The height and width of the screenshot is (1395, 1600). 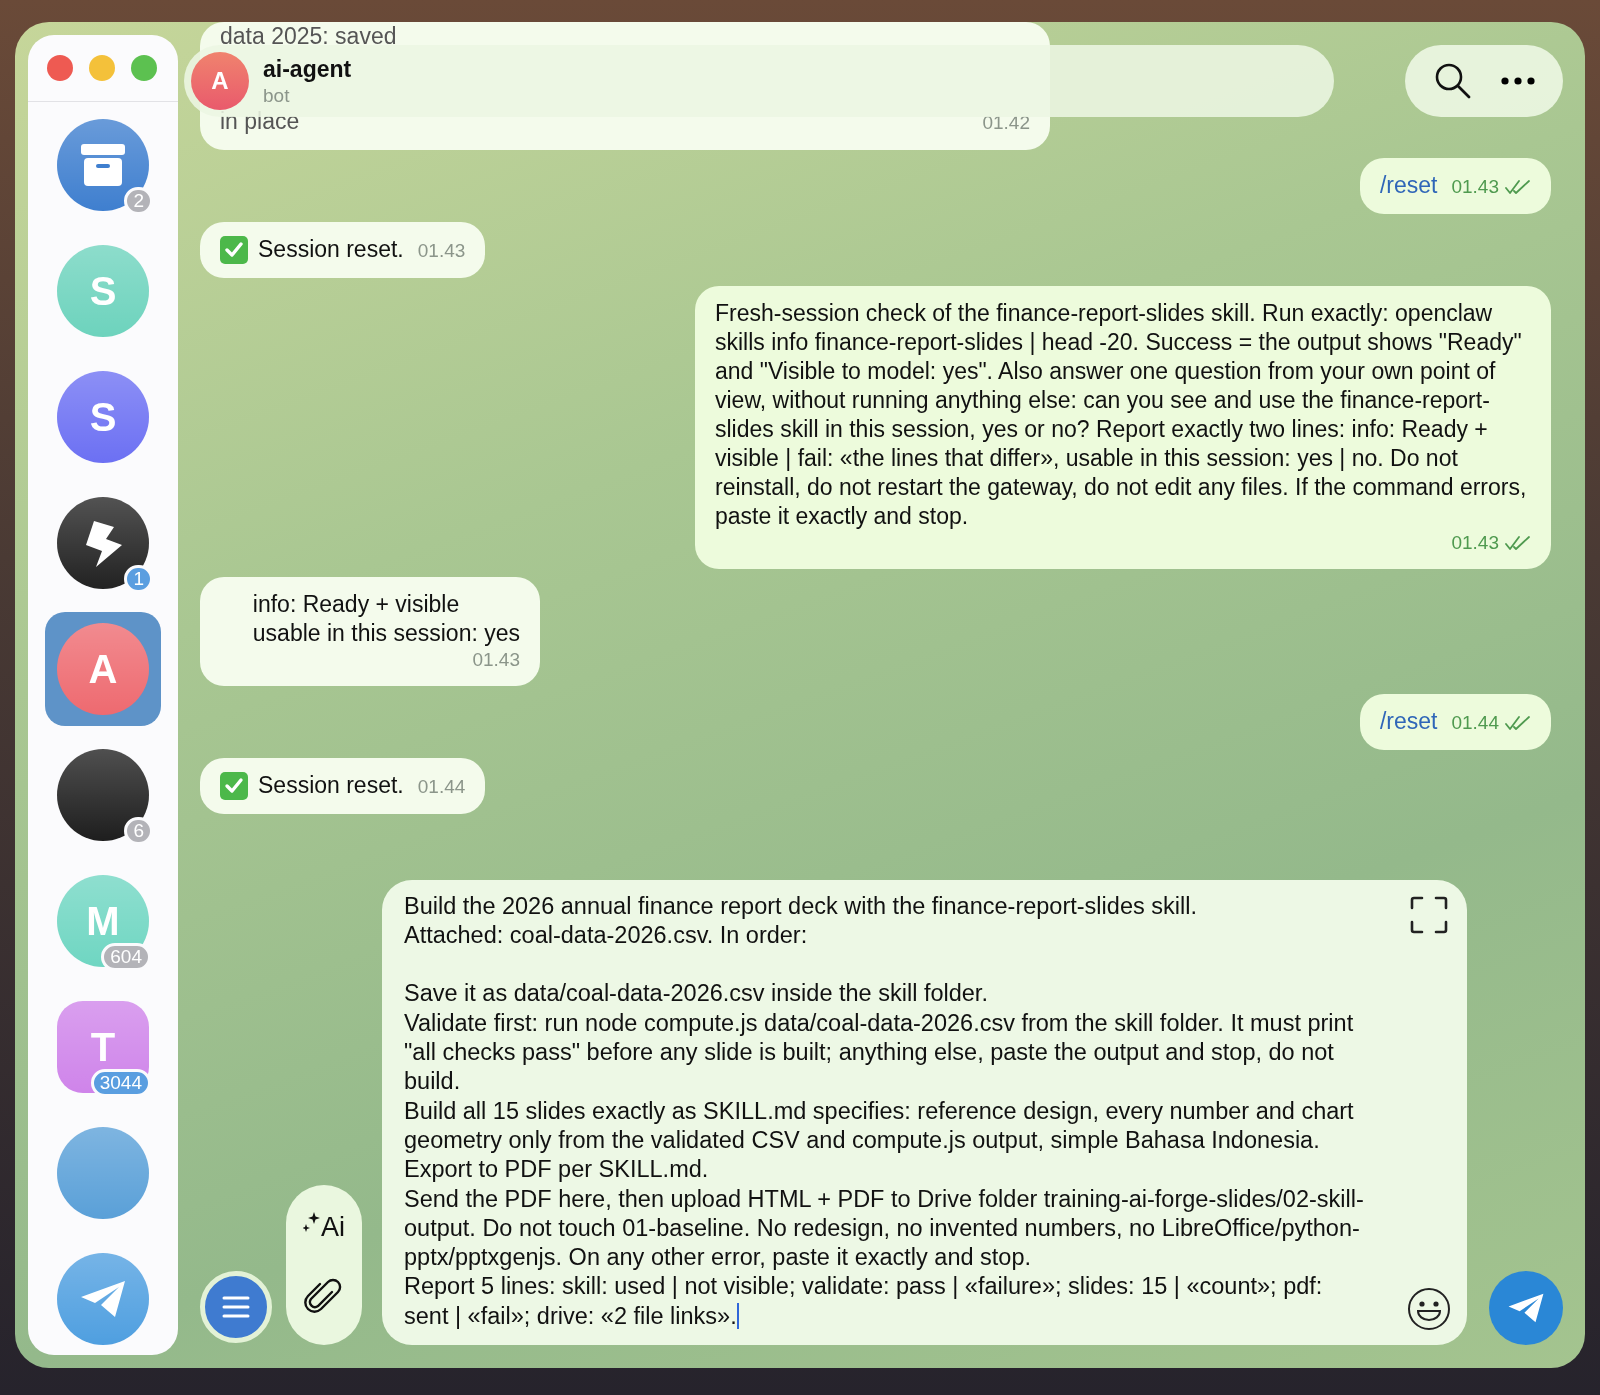 I want to click on unread-badge: 1, so click(x=138, y=579).